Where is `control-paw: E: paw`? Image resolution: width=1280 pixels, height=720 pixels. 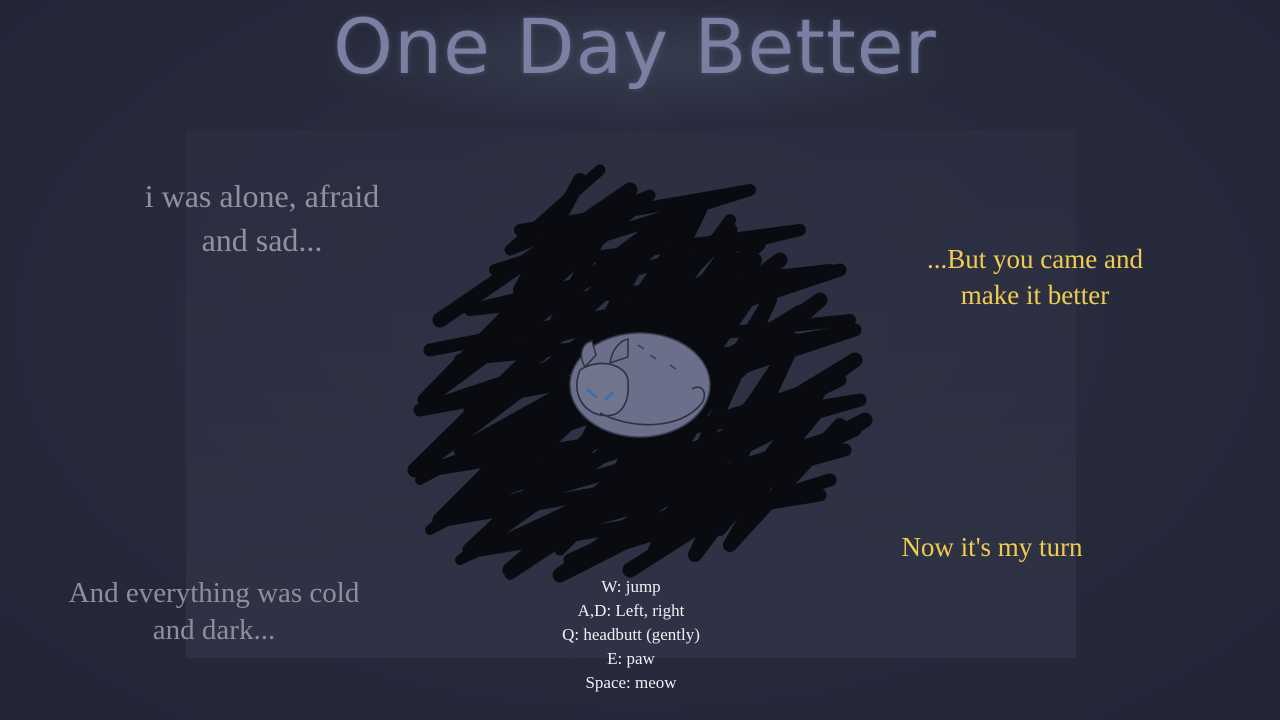 control-paw: E: paw is located at coordinates (631, 658).